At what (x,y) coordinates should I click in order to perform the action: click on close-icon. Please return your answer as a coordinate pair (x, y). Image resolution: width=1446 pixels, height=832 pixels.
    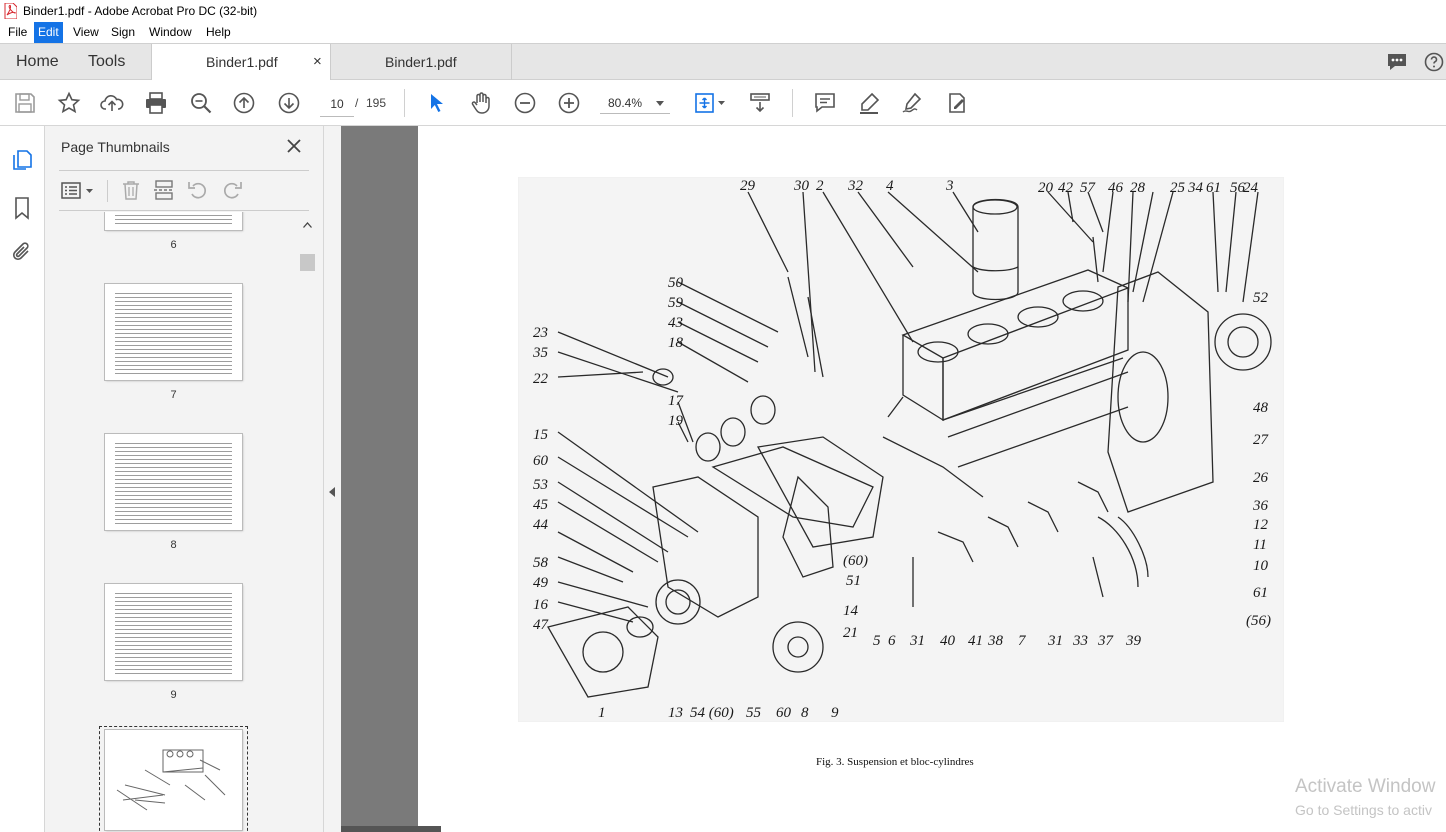
    Looking at the image, I should click on (294, 146).